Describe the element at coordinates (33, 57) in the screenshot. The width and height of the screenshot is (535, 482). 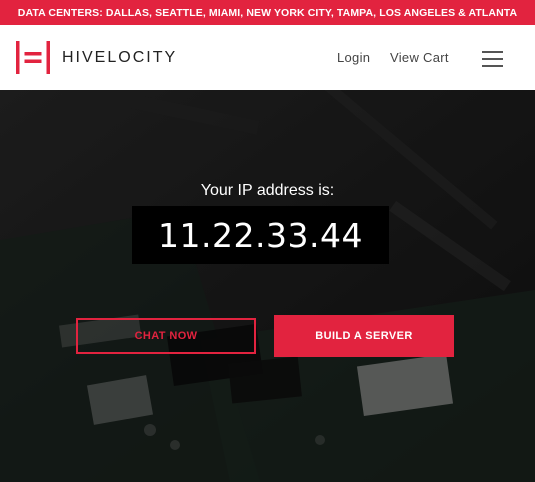
I see `hivelocity-logo-icon` at that location.